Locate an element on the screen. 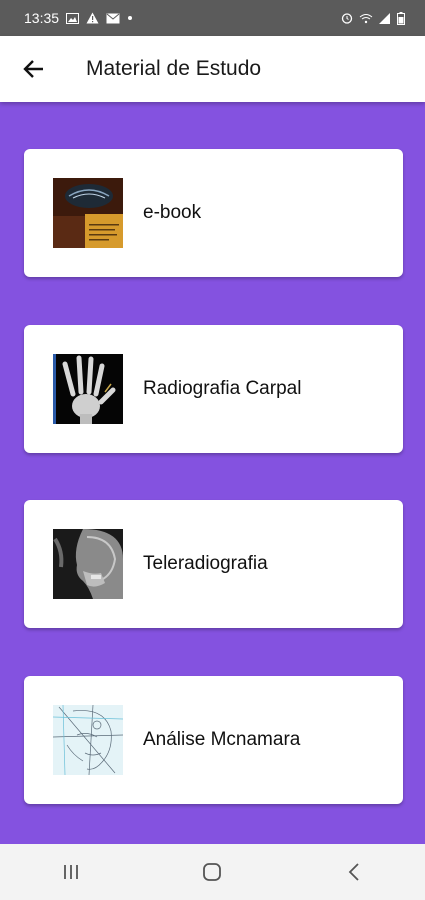 Image resolution: width=425 pixels, height=900 pixels. app-bar: Material de Estudo is located at coordinates (212, 69).